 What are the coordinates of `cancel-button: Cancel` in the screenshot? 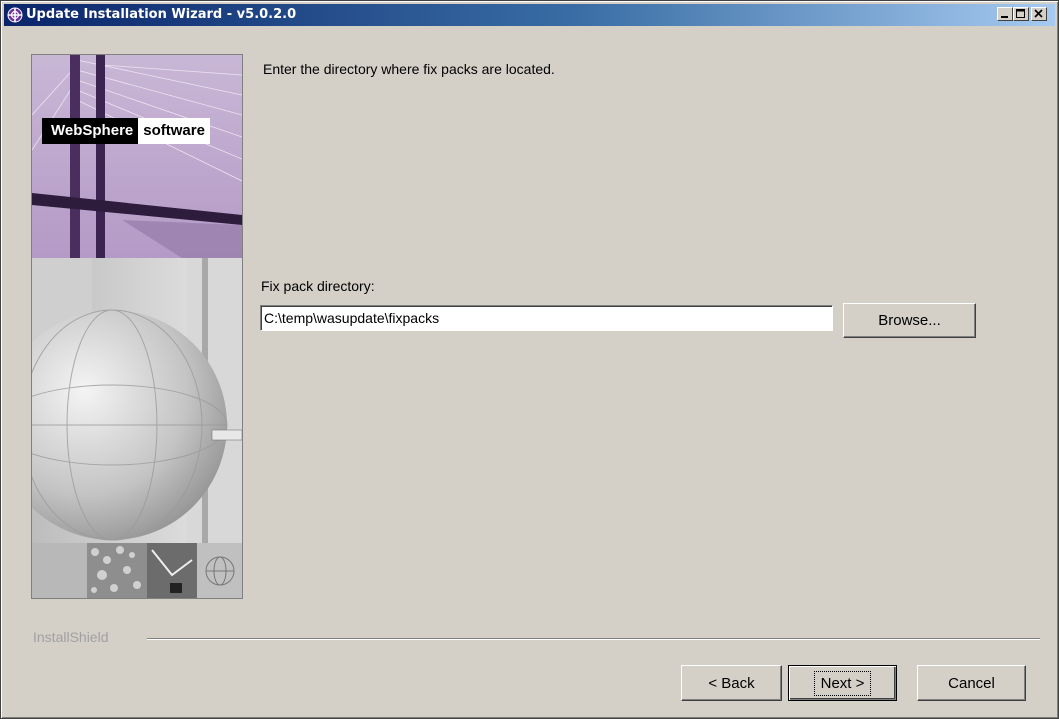 It's located at (971, 683).